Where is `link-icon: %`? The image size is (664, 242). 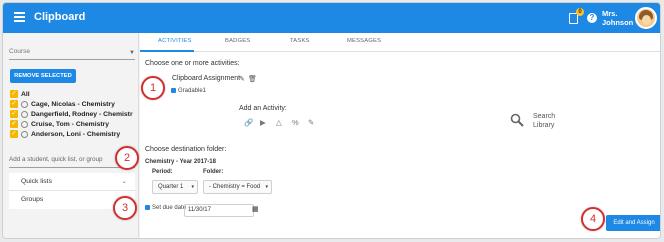 link-icon: % is located at coordinates (295, 122).